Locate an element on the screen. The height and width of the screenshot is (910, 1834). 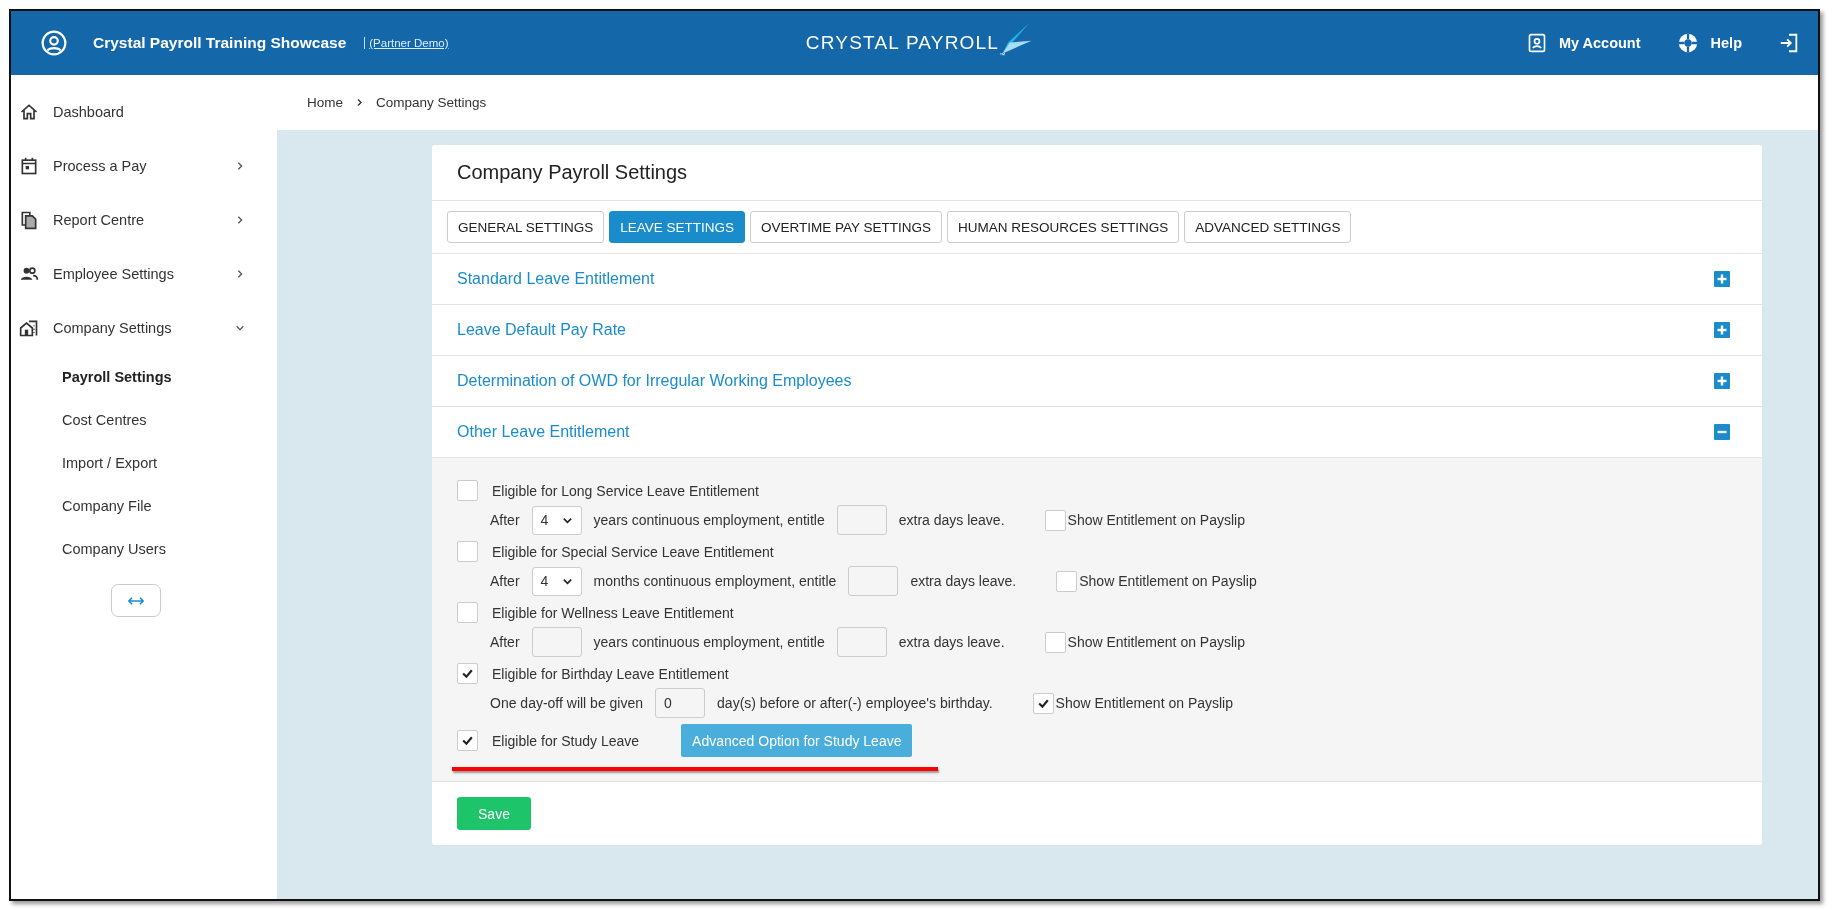
account-card-icon is located at coordinates (1536, 43).